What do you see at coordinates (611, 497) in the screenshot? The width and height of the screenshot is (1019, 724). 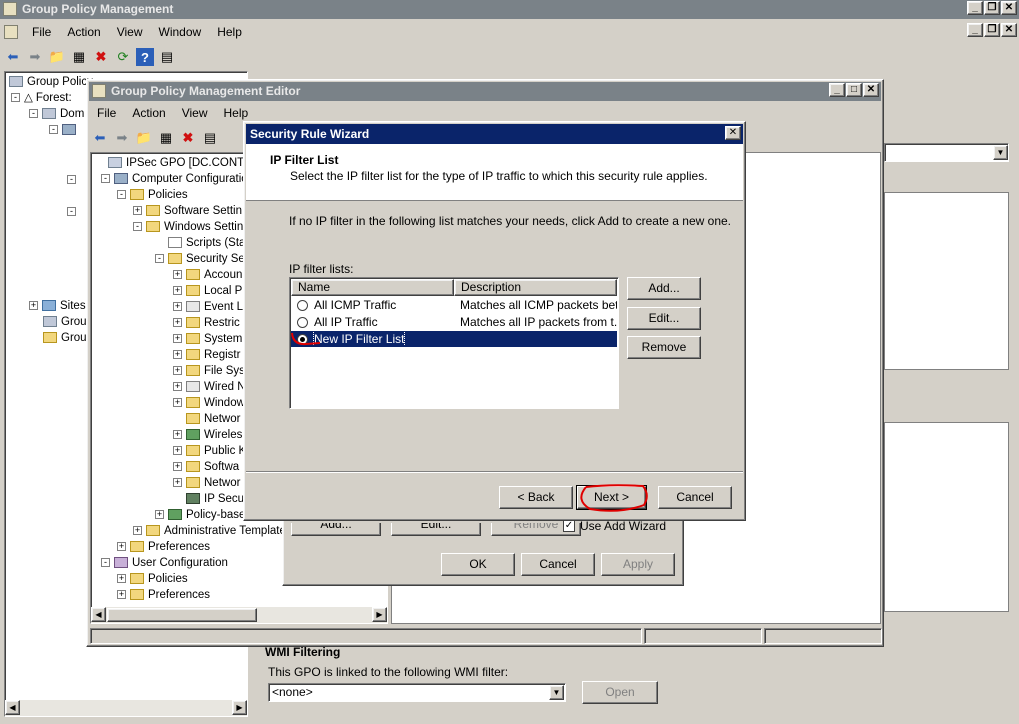 I see `wizard-next-button: Next >` at bounding box center [611, 497].